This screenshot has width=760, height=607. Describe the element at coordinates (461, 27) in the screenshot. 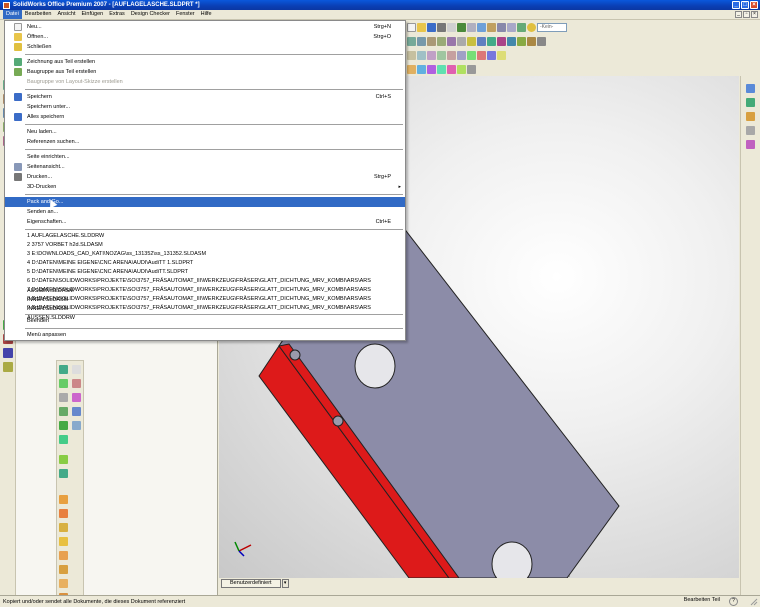

I see `rebuild-icon` at that location.